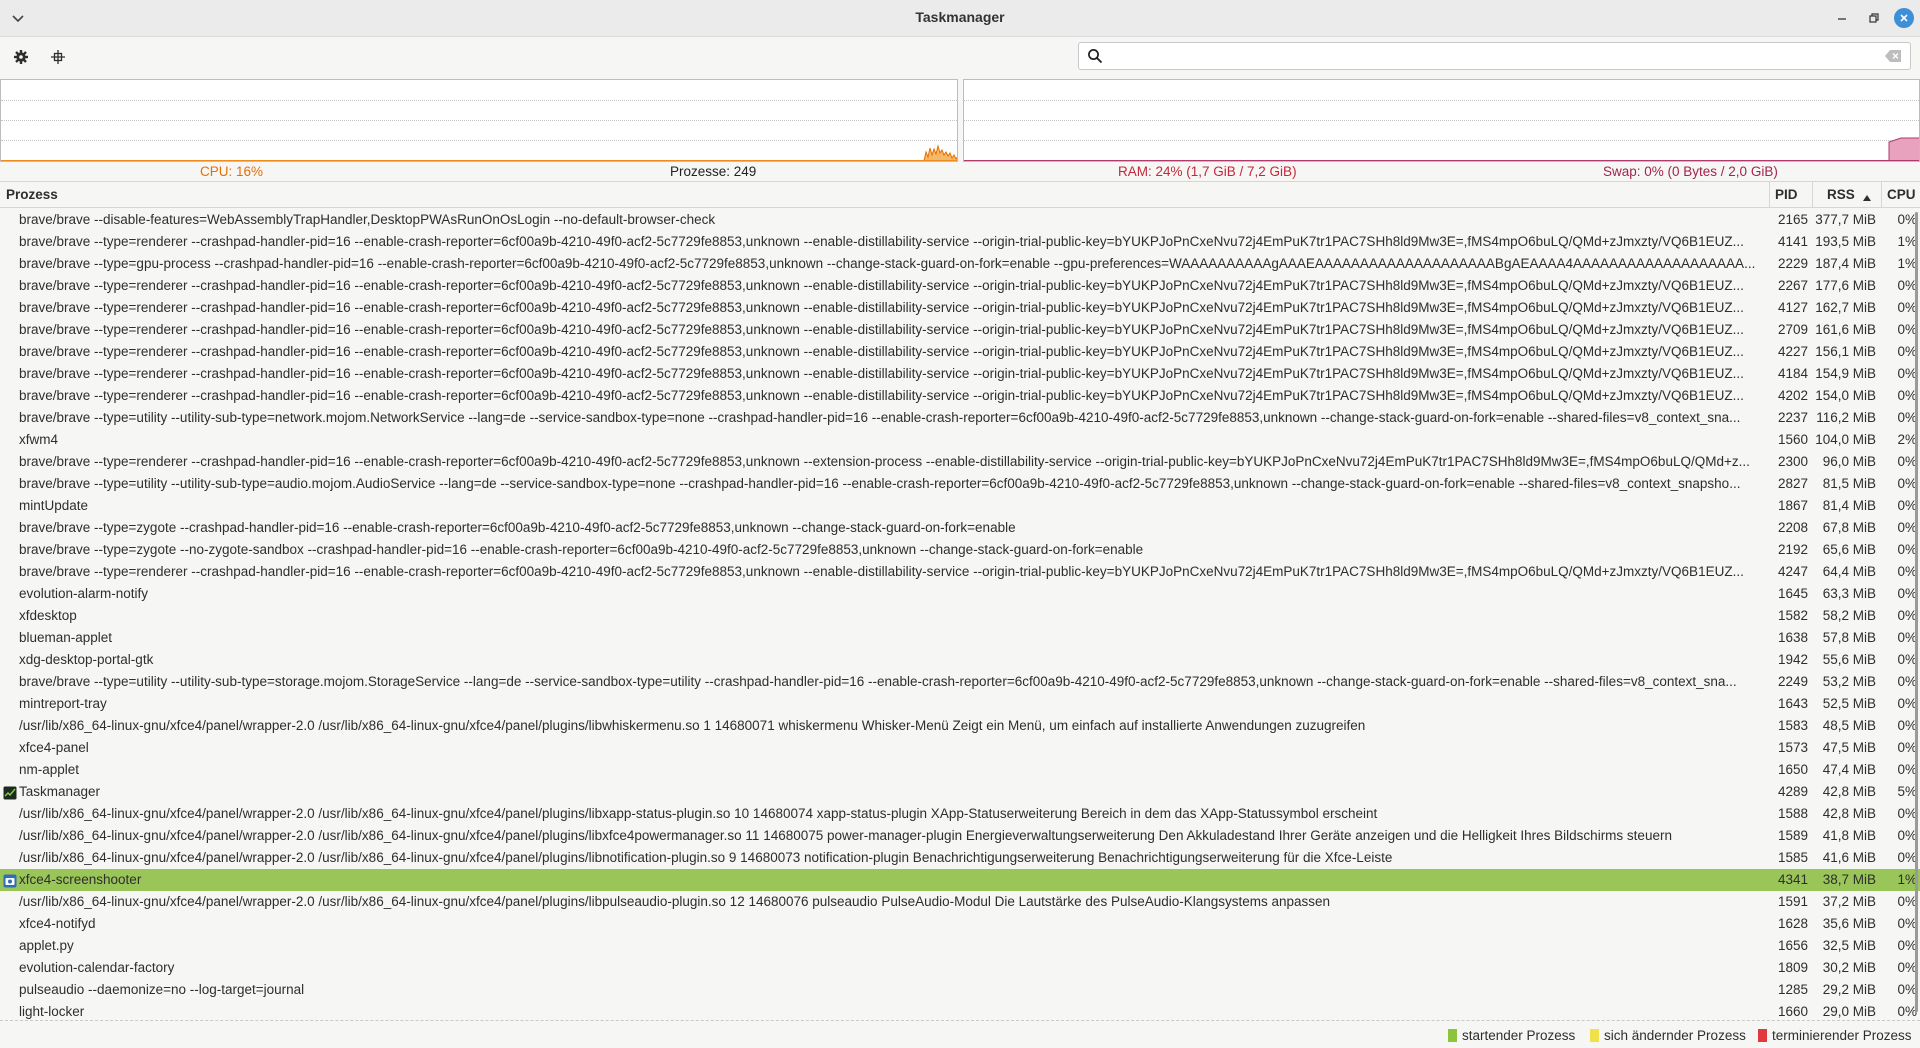 The width and height of the screenshot is (1920, 1048). Describe the element at coordinates (1792, 637) in the screenshot. I see `pid-cell: 1638` at that location.